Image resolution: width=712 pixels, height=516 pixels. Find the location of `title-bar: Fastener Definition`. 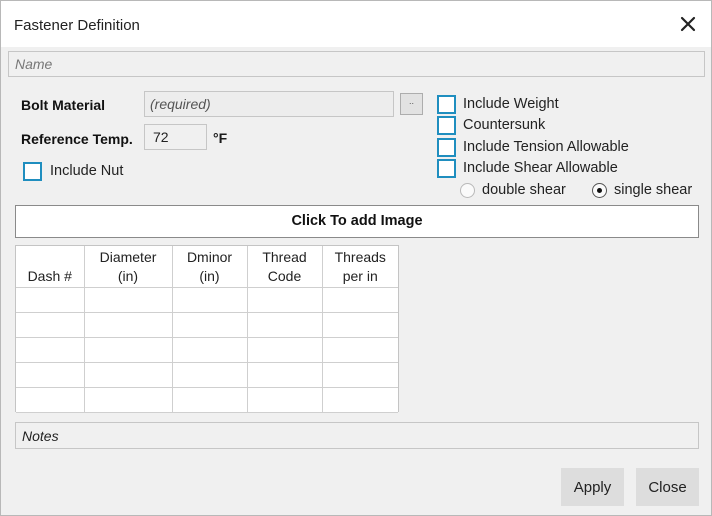

title-bar: Fastener Definition is located at coordinates (356, 24).